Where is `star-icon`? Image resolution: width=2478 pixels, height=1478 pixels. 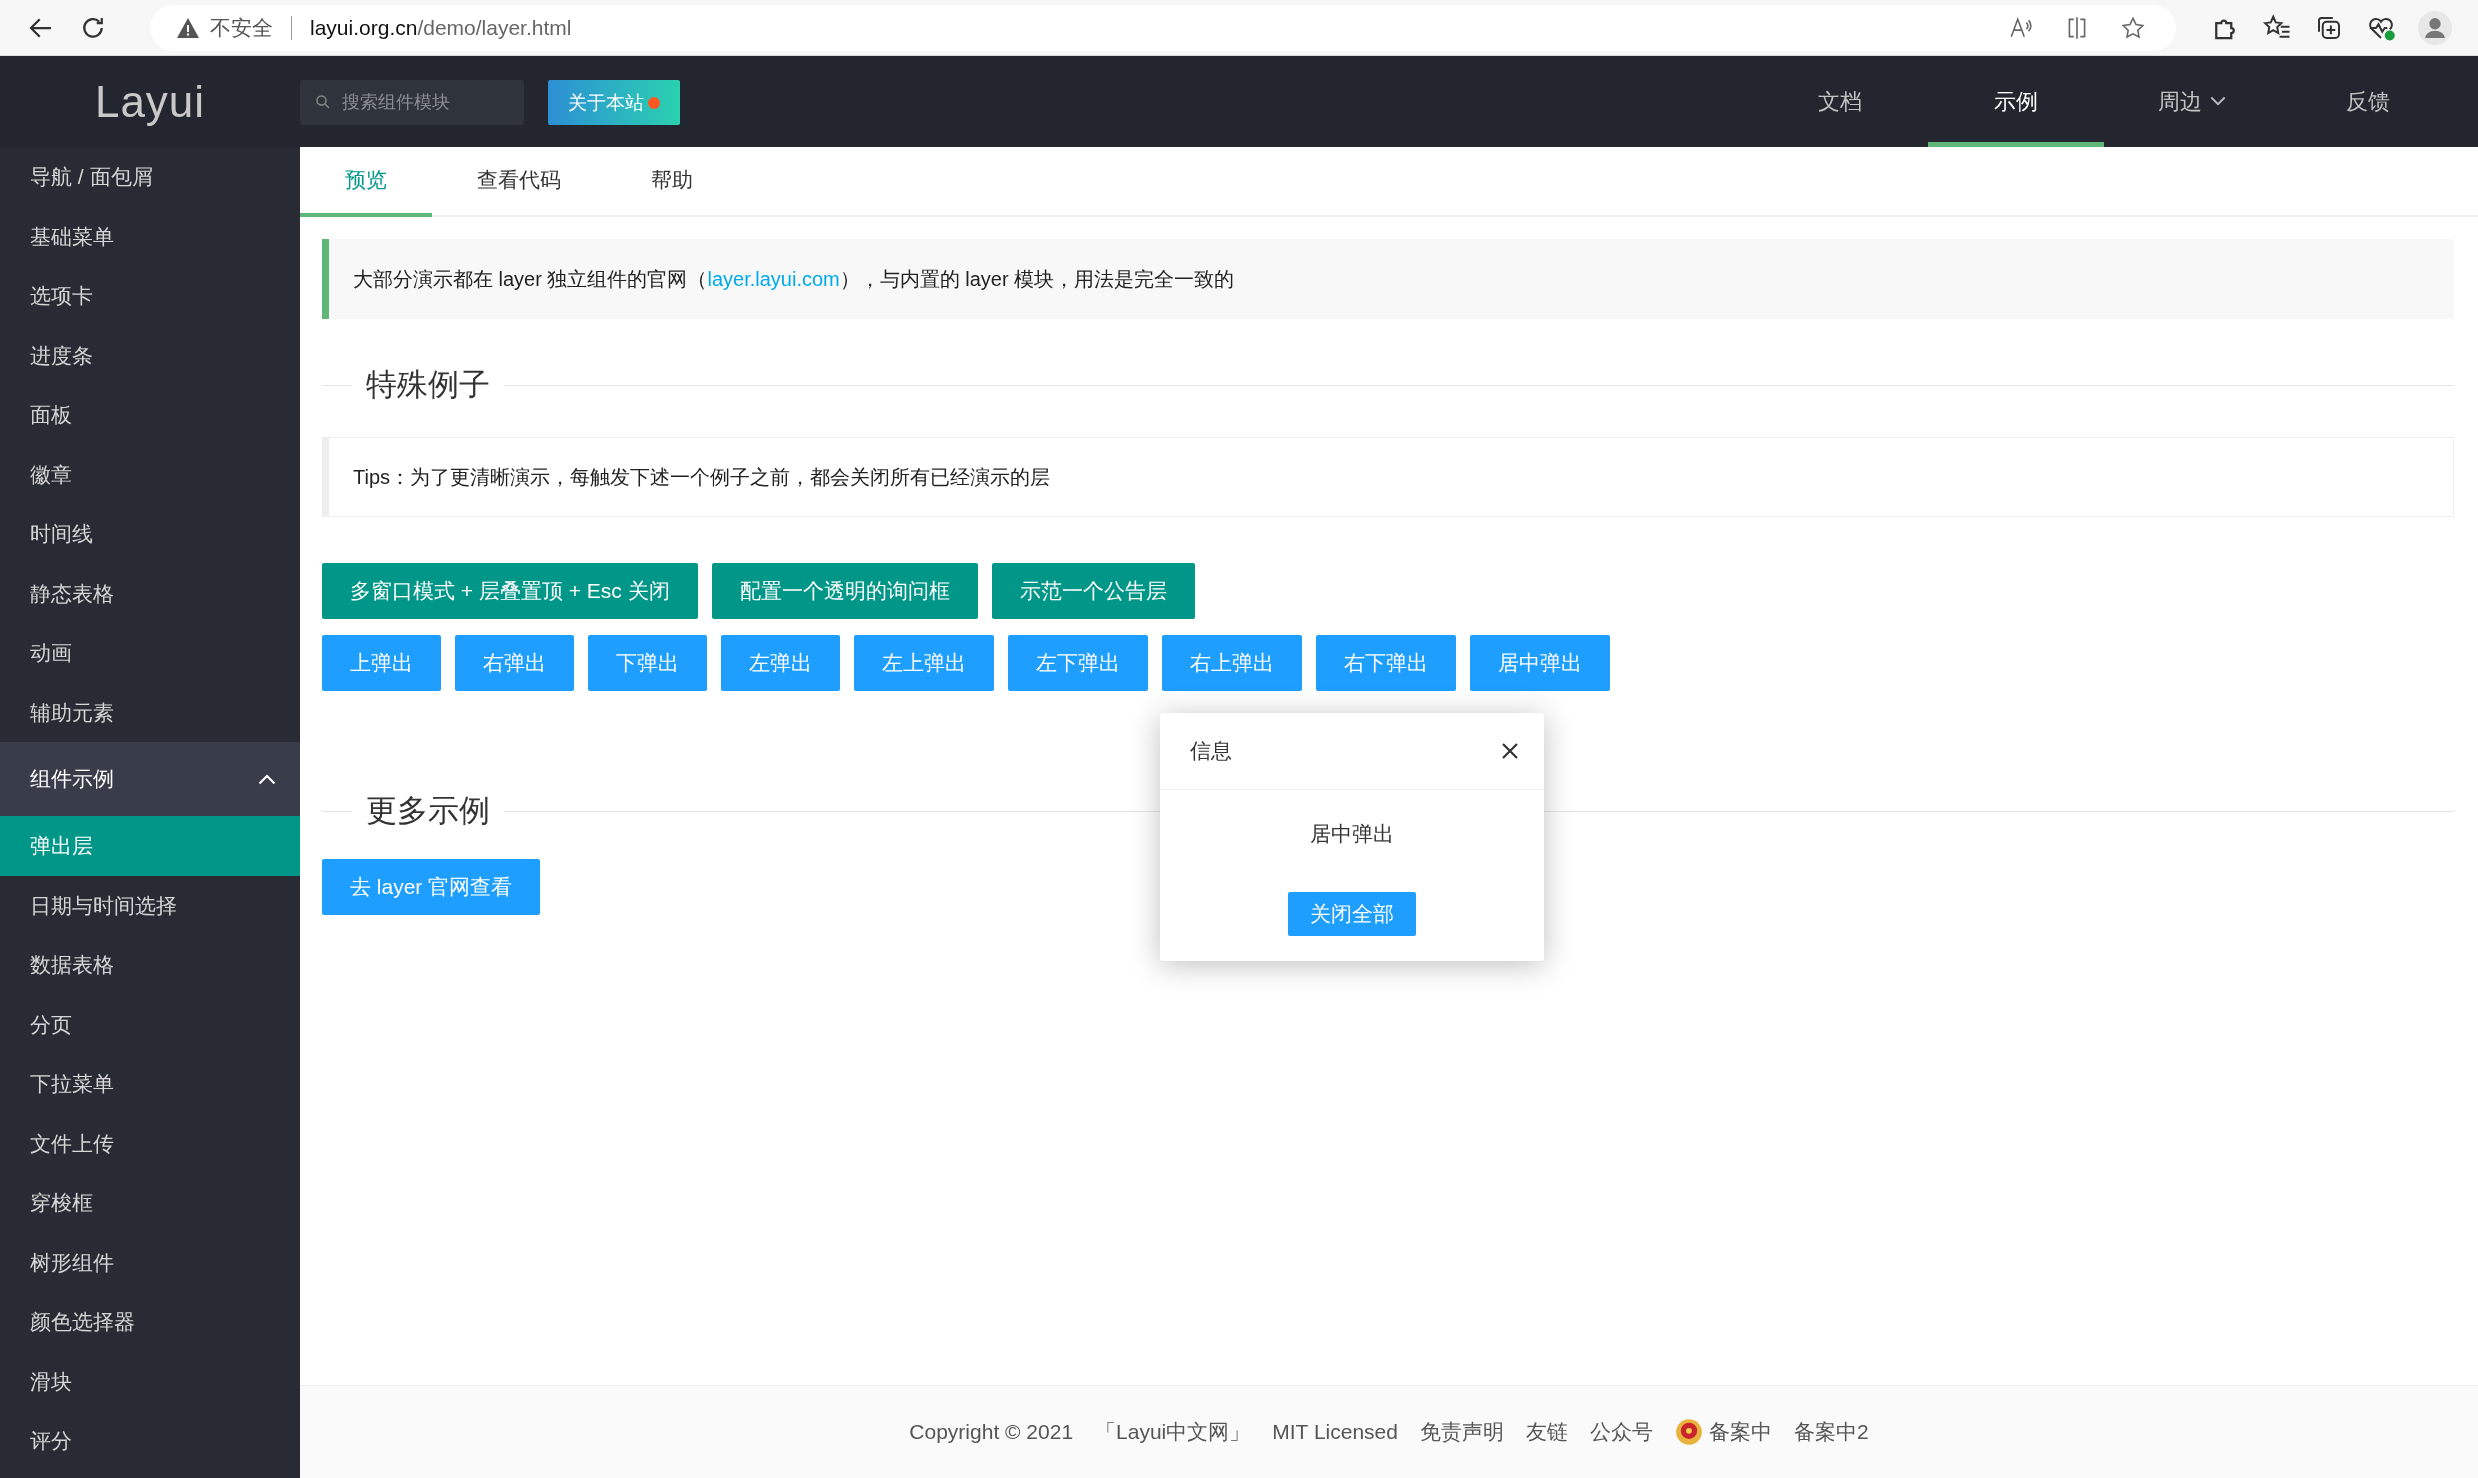 star-icon is located at coordinates (2133, 27).